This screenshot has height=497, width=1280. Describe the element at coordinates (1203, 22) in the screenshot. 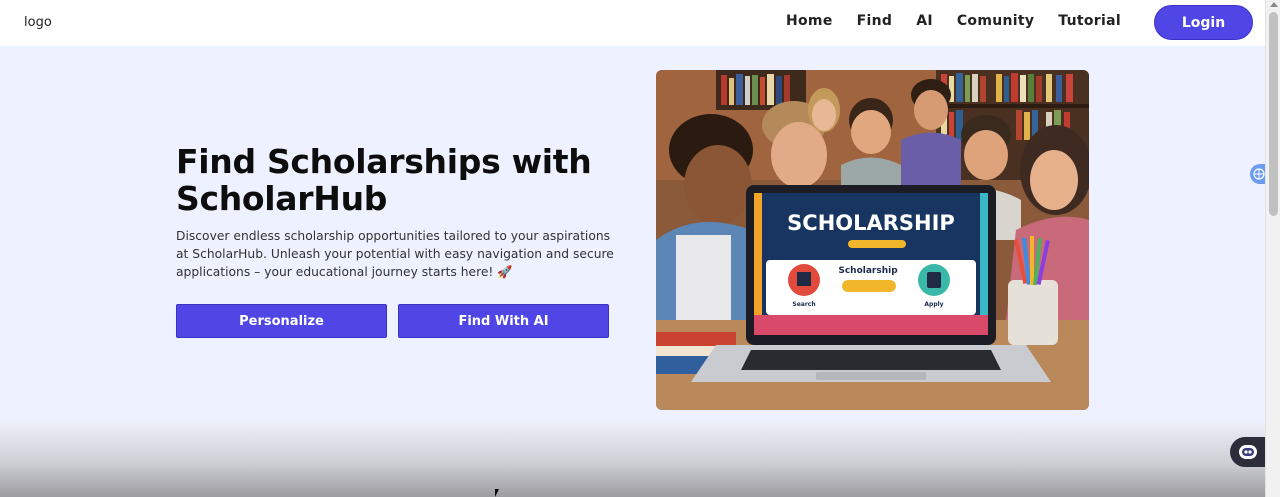

I see `login-button: Login` at that location.